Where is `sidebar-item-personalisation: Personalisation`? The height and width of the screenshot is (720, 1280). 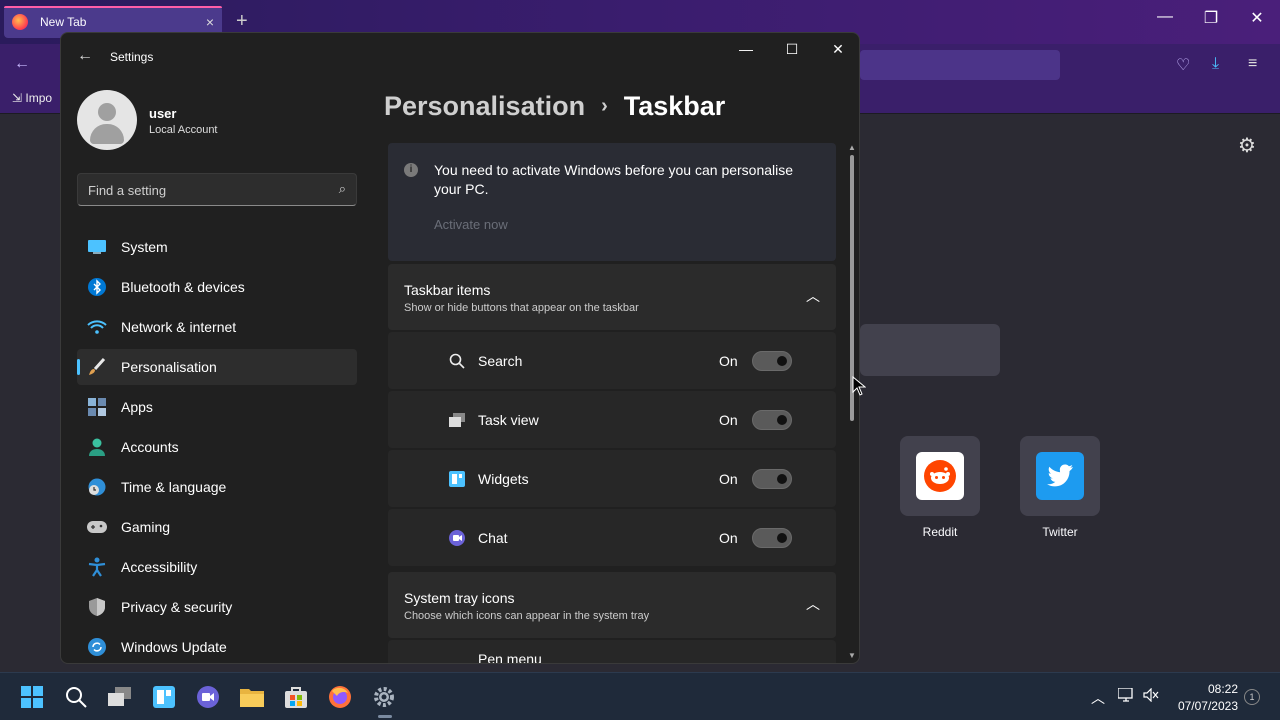 sidebar-item-personalisation: Personalisation is located at coordinates (217, 367).